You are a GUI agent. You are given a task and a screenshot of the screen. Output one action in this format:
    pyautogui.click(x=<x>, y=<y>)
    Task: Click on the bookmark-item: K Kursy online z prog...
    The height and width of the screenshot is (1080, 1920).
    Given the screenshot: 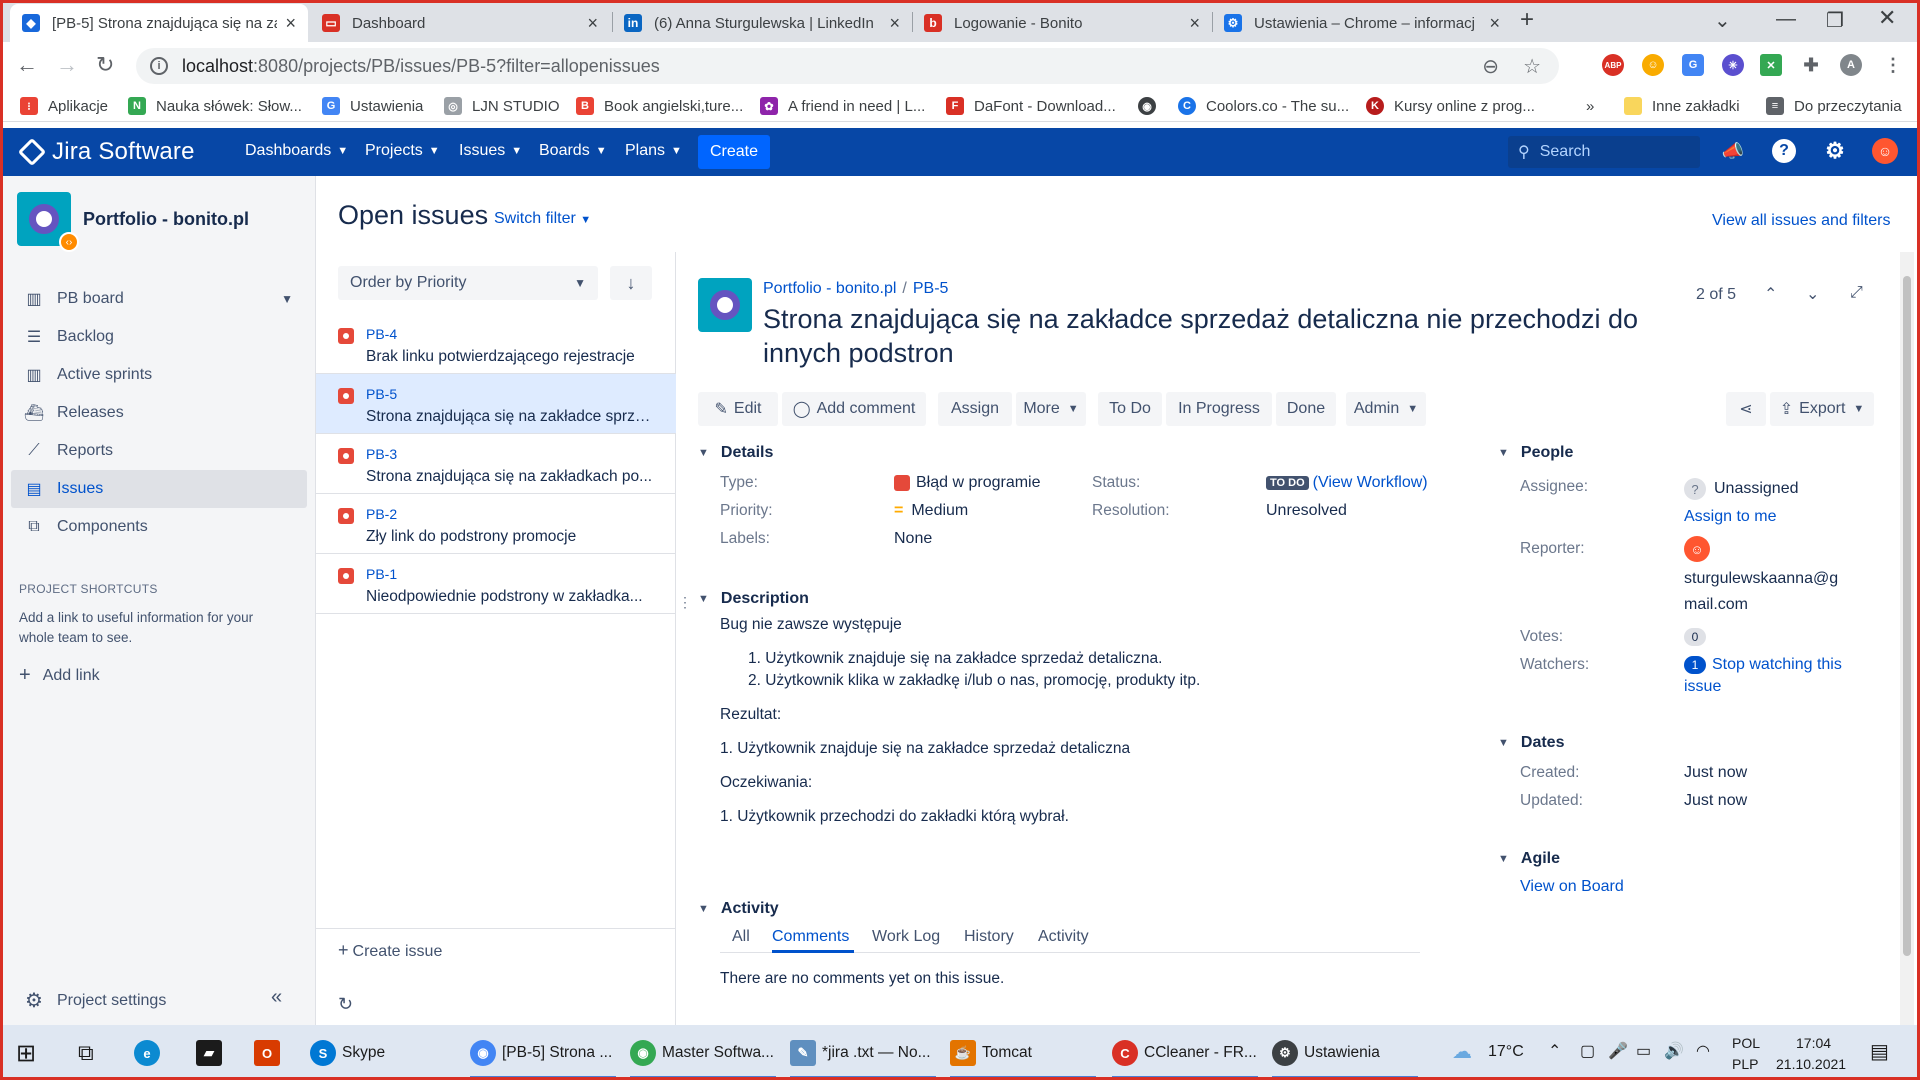 What is the action you would take?
    pyautogui.click(x=1450, y=106)
    